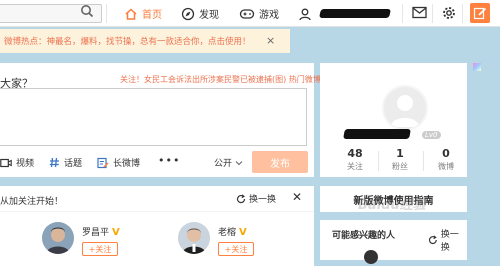 This screenshot has width=500, height=266. Describe the element at coordinates (431, 135) in the screenshot. I see `level-badge: Lv0` at that location.